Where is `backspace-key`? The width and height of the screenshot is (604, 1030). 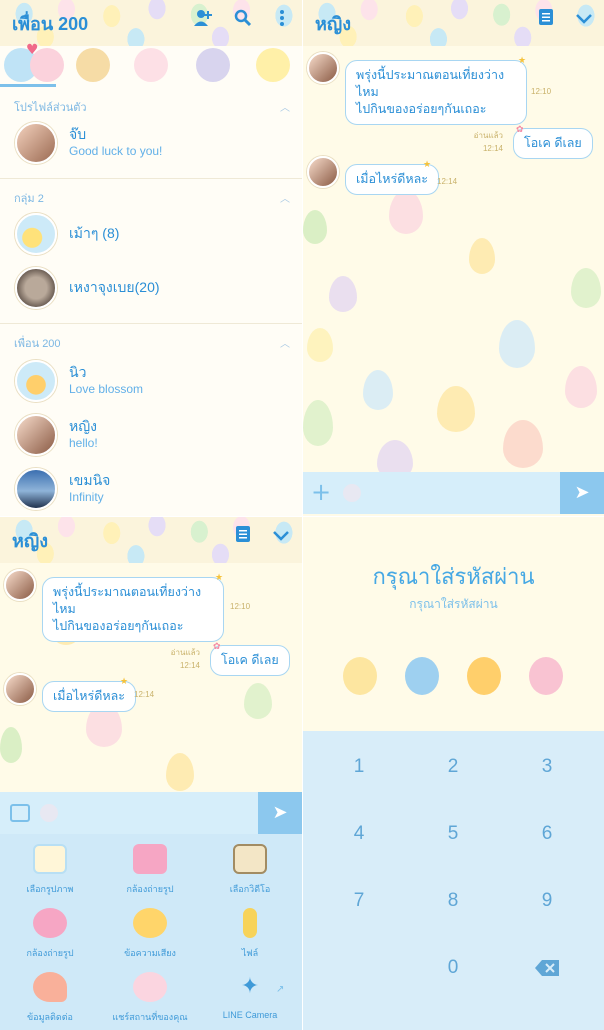
backspace-key is located at coordinates (547, 968).